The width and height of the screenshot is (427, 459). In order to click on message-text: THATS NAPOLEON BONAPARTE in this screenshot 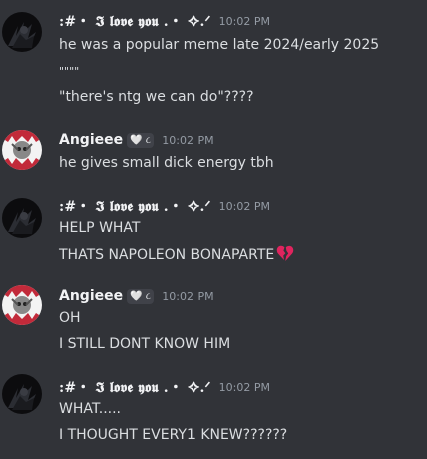, I will do `click(167, 255)`.